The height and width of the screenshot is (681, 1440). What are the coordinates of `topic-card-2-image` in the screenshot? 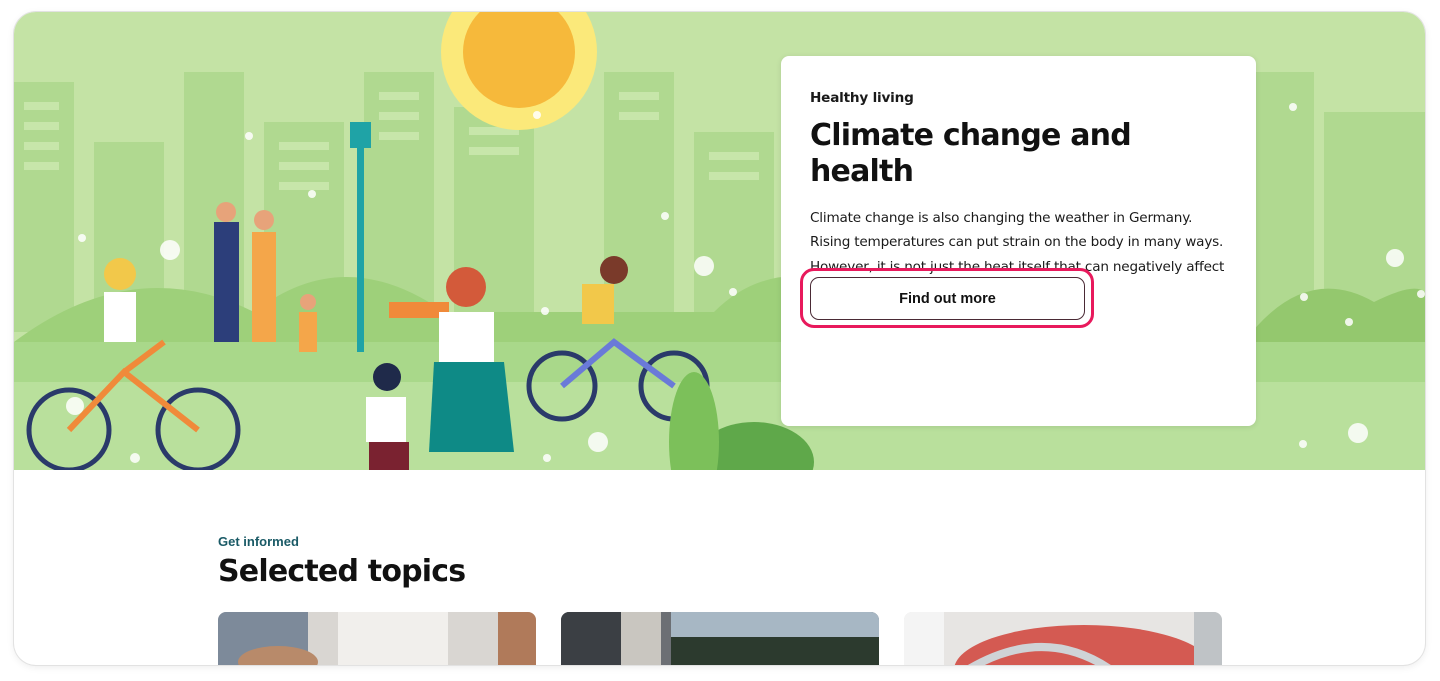 It's located at (720, 638).